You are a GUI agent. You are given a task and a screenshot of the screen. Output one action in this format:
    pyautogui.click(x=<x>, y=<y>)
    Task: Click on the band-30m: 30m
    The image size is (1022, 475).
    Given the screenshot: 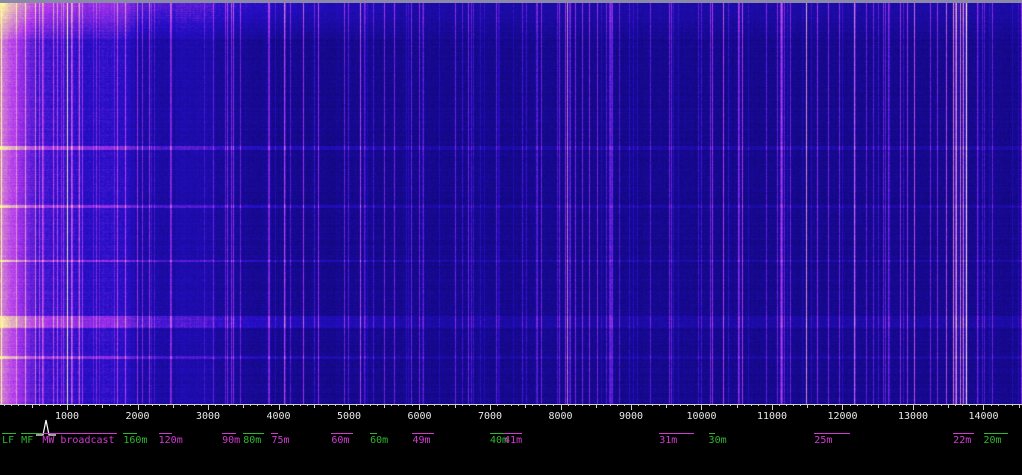 What is the action you would take?
    pyautogui.click(x=717, y=443)
    